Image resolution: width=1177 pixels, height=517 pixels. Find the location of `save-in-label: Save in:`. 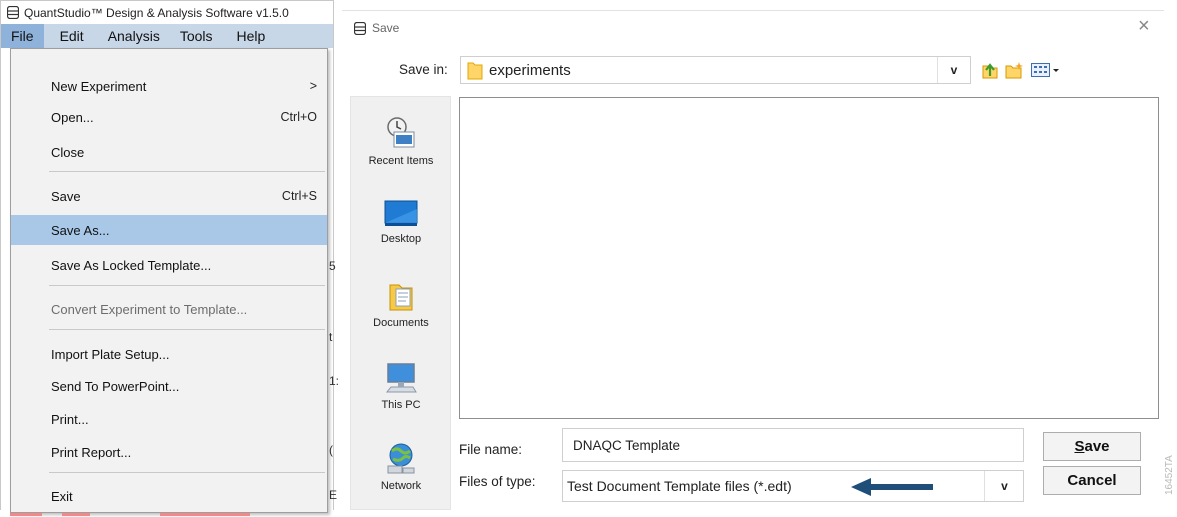

save-in-label: Save in: is located at coordinates (423, 69).